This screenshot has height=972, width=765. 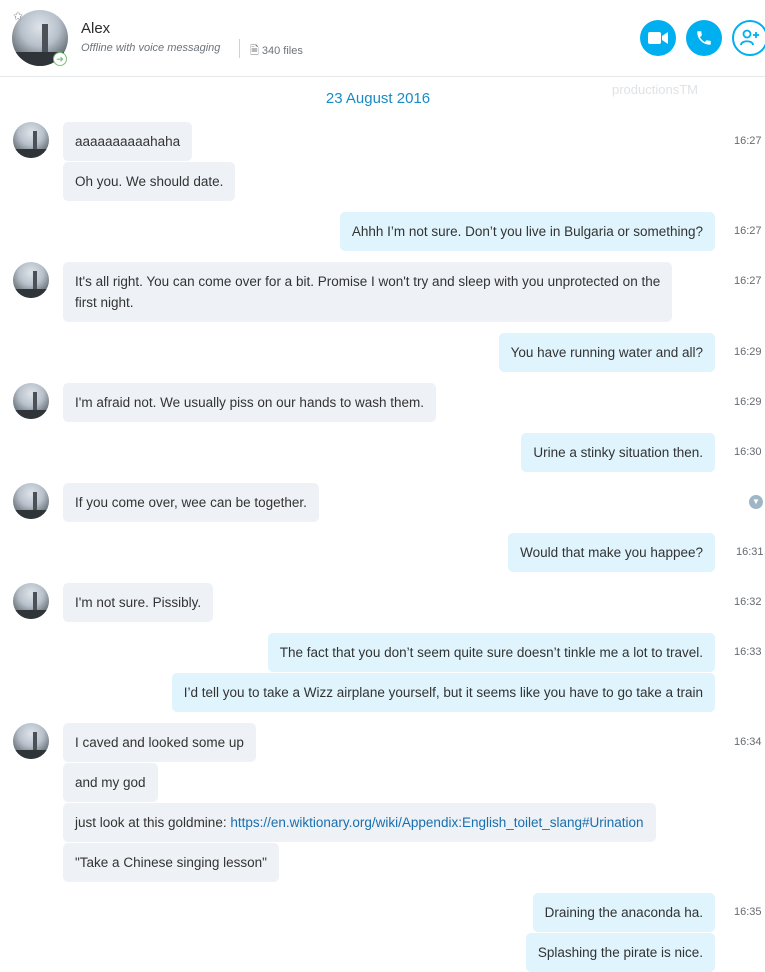 I want to click on message-line: first night., so click(x=104, y=302).